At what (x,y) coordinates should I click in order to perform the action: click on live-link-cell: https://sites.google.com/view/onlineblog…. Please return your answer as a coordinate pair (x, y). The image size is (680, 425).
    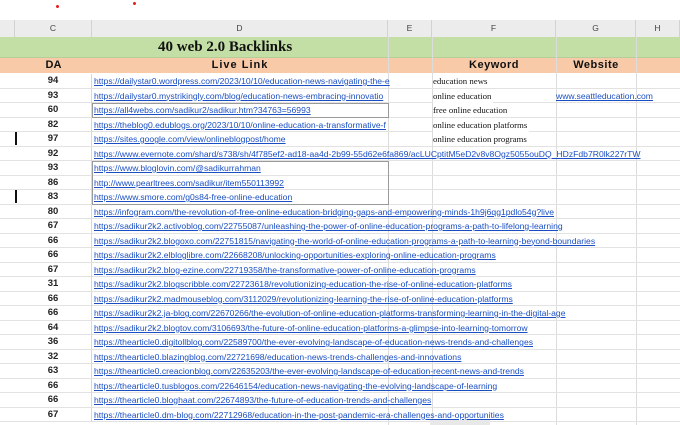
    Looking at the image, I should click on (263, 139).